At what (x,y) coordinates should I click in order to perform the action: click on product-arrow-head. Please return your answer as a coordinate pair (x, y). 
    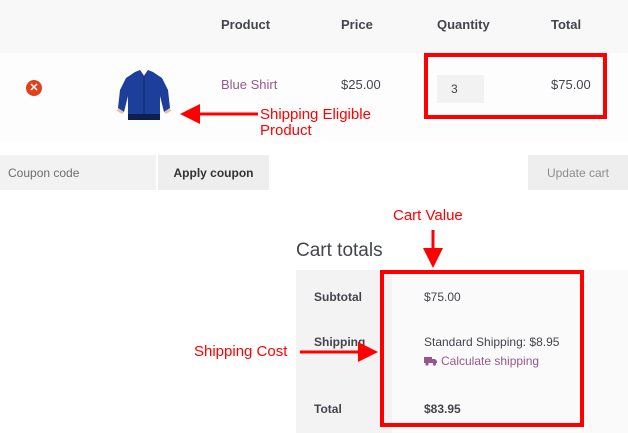
    Looking at the image, I should click on (190, 114).